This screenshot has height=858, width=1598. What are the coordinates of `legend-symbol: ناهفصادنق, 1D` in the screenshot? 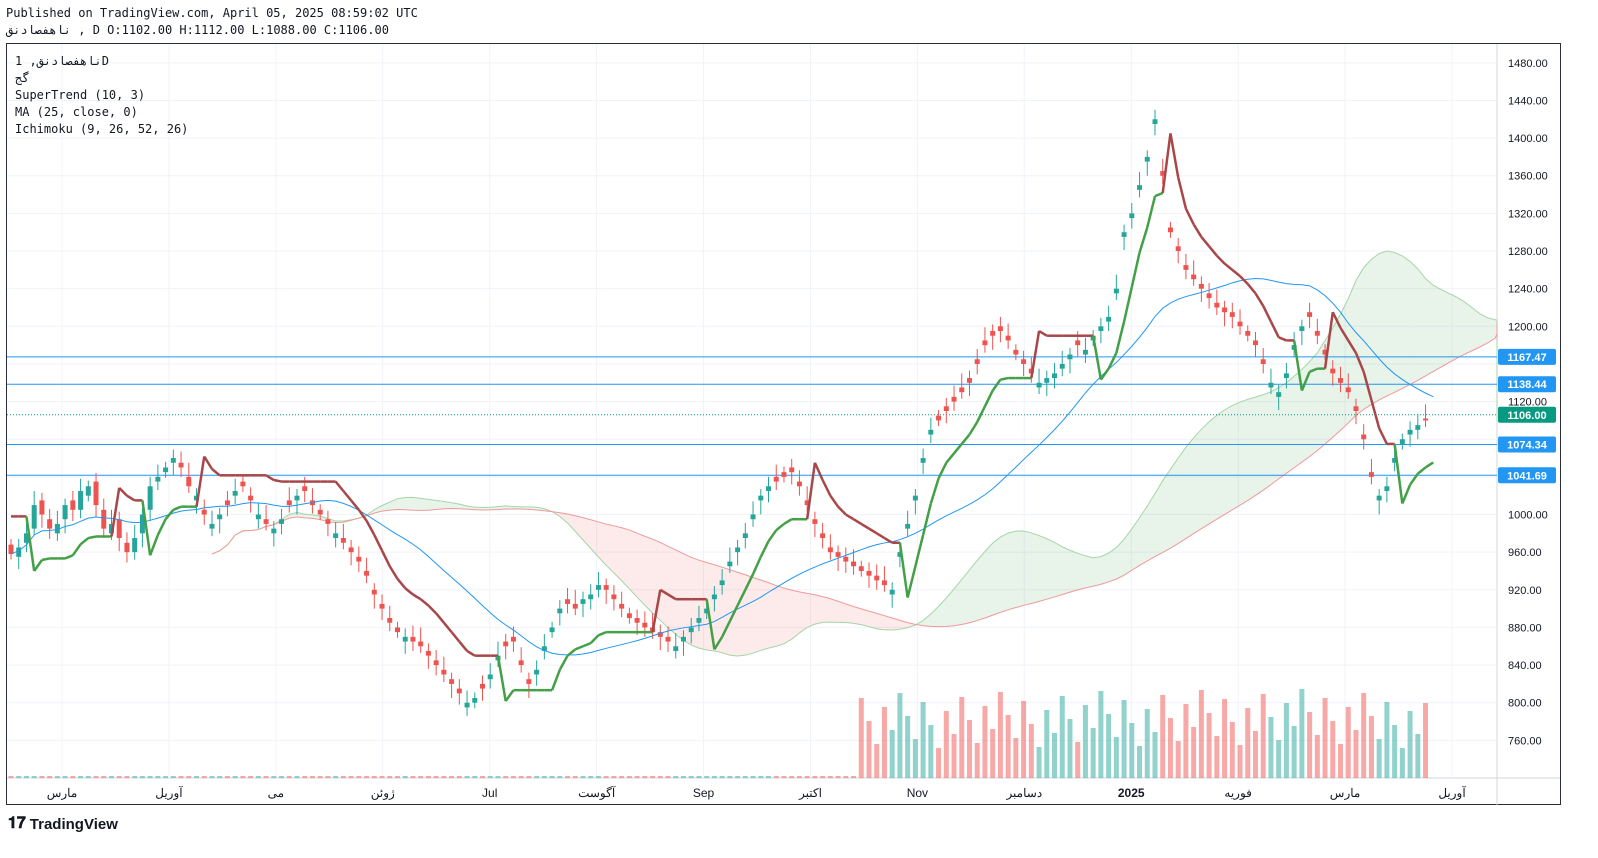 It's located at (62, 61).